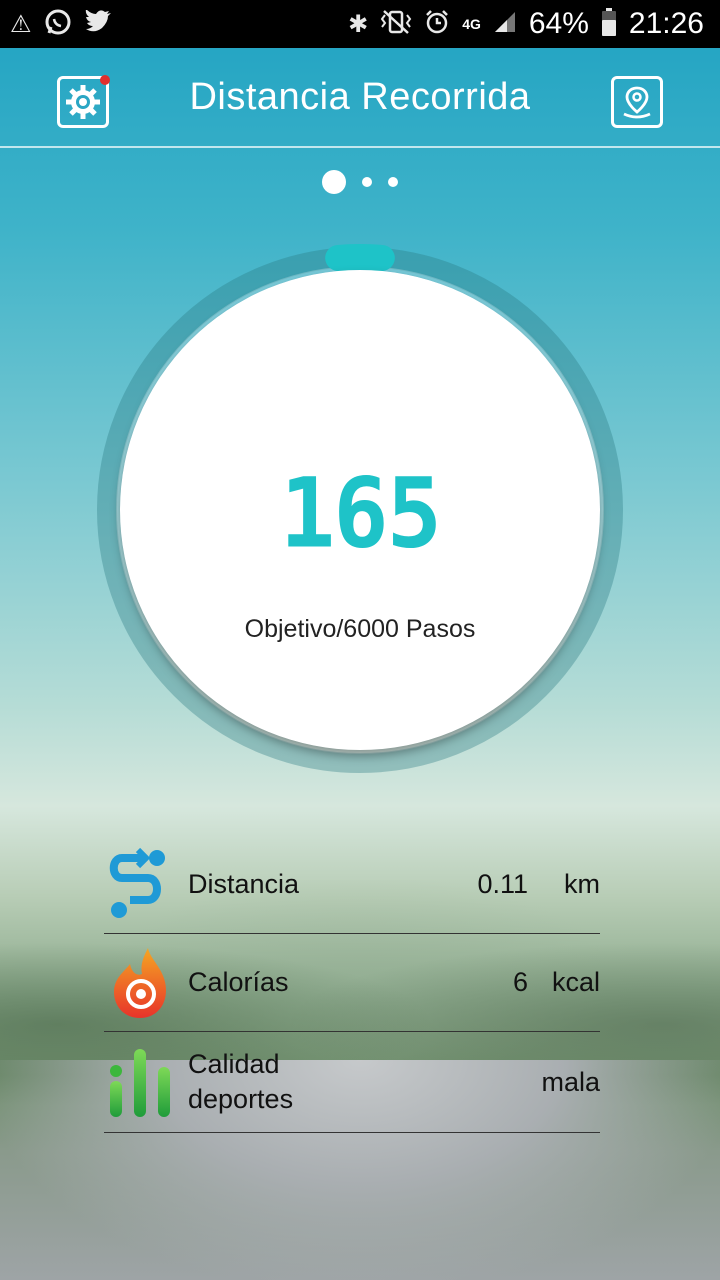 The width and height of the screenshot is (720, 1280). I want to click on stat-label-calories: Calorías, so click(238, 982).